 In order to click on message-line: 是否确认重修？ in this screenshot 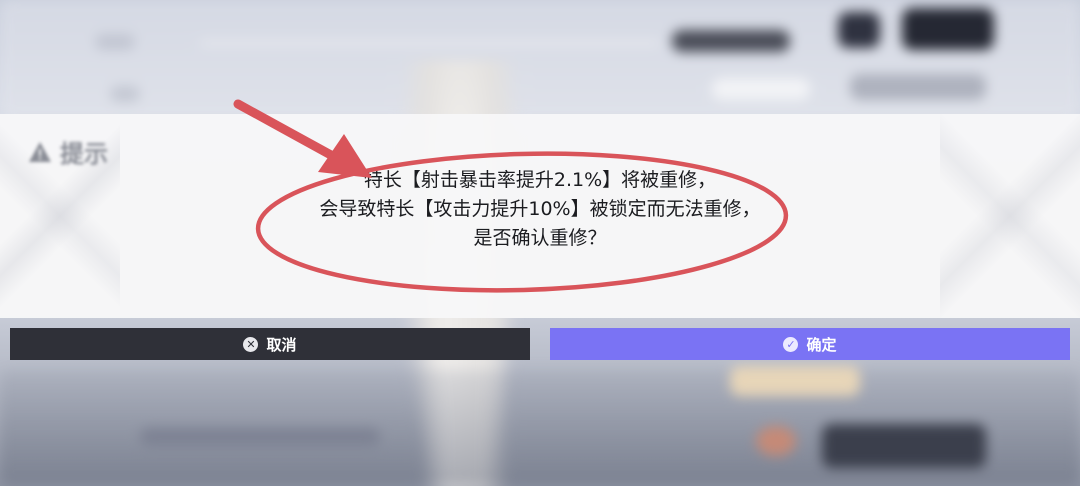, I will do `click(540, 238)`.